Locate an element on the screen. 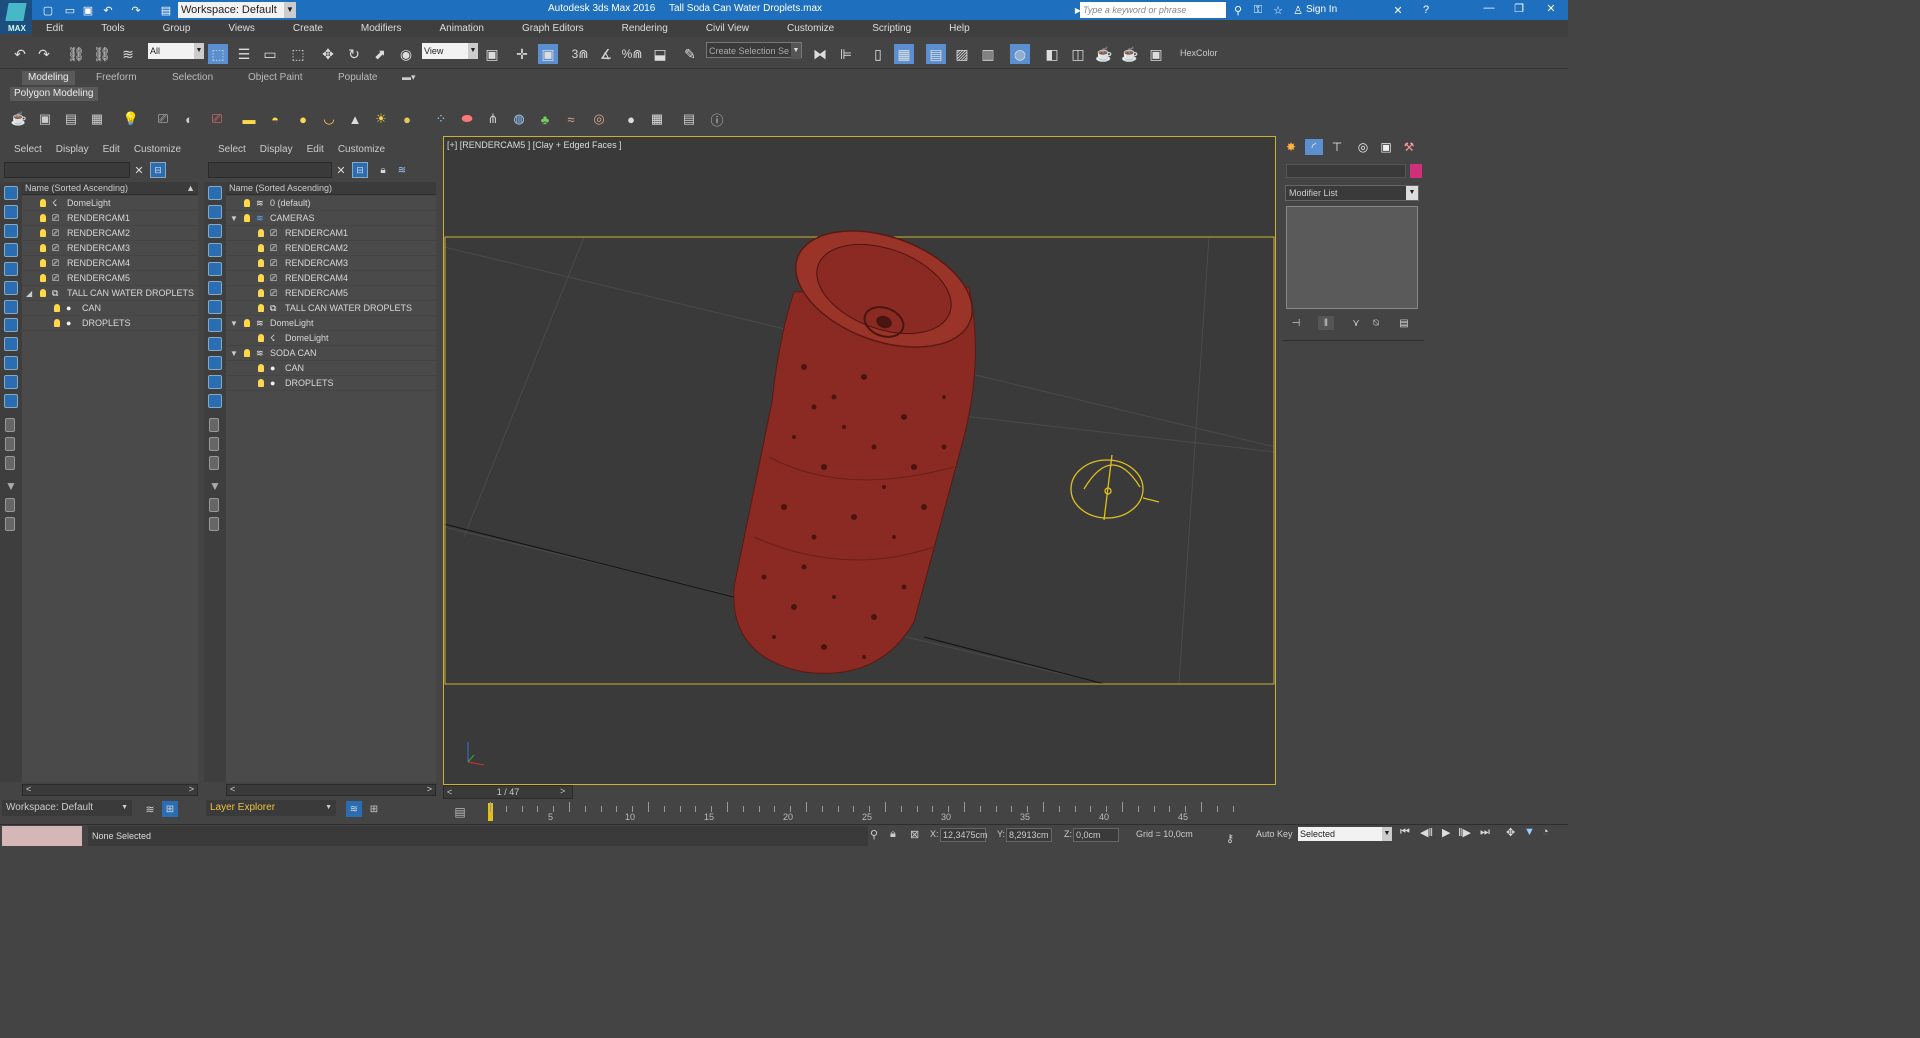  redo-icon: ↷ is located at coordinates (136, 10).